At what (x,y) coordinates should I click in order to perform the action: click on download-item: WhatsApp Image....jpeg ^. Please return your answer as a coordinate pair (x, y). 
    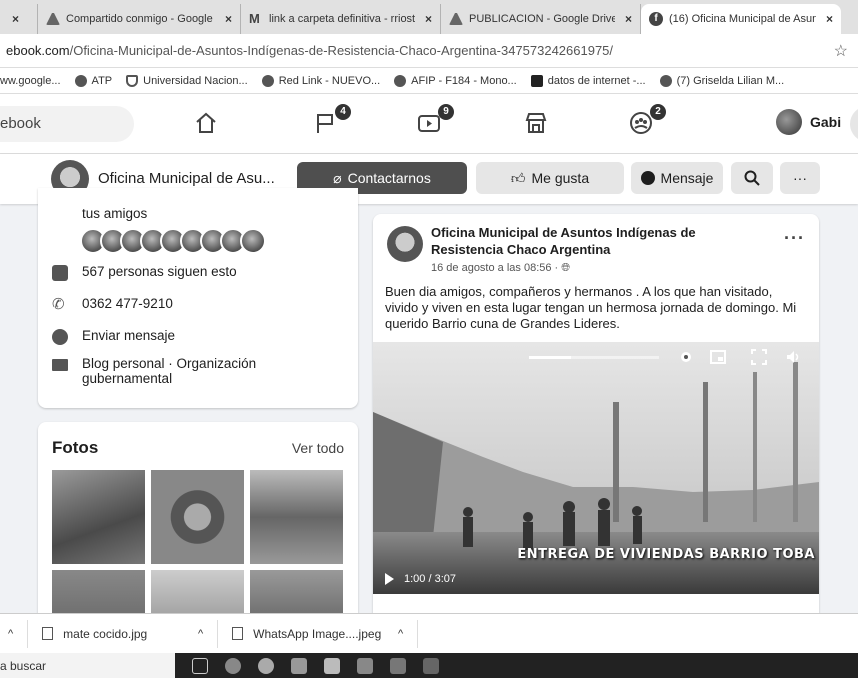
    Looking at the image, I should click on (318, 633).